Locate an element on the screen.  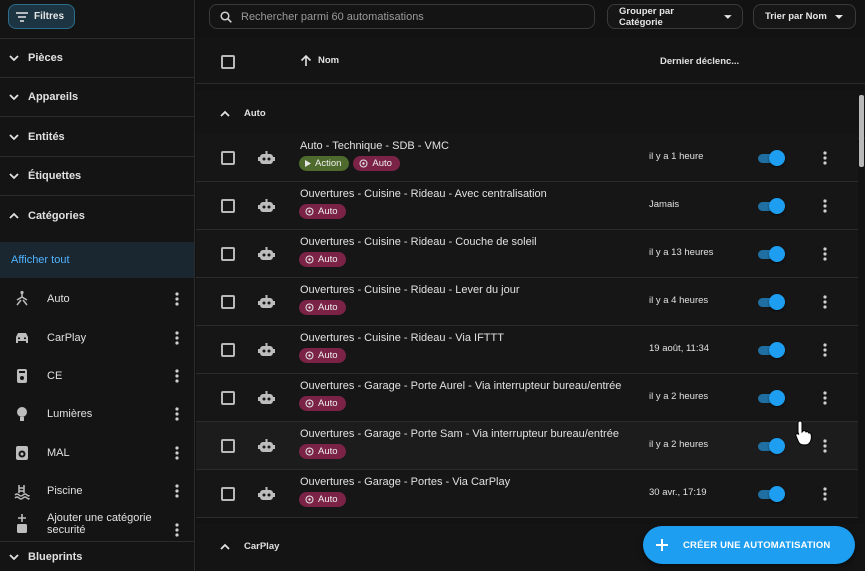
auto-mode-icon is located at coordinates (309, 211).